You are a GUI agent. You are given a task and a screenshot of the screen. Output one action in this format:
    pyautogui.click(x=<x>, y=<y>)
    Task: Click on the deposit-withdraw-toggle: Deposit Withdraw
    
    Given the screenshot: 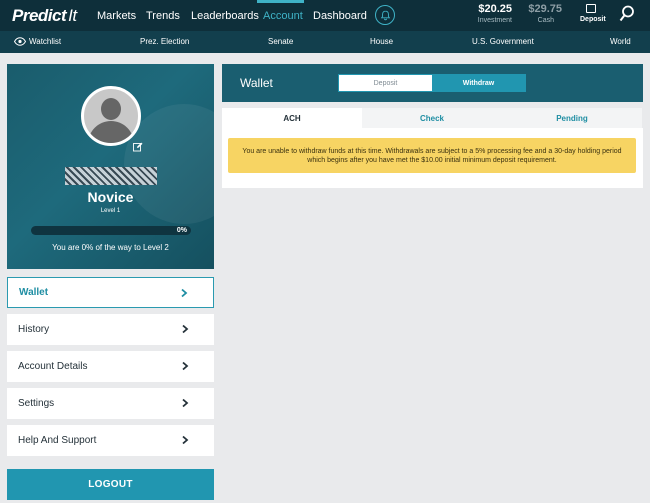 What is the action you would take?
    pyautogui.click(x=432, y=83)
    